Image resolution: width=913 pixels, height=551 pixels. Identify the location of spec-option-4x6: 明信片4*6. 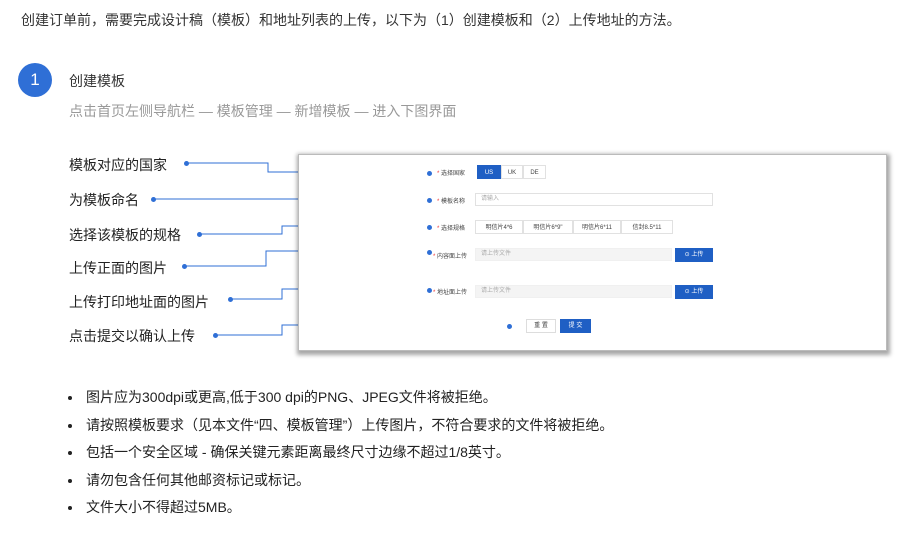
(499, 227).